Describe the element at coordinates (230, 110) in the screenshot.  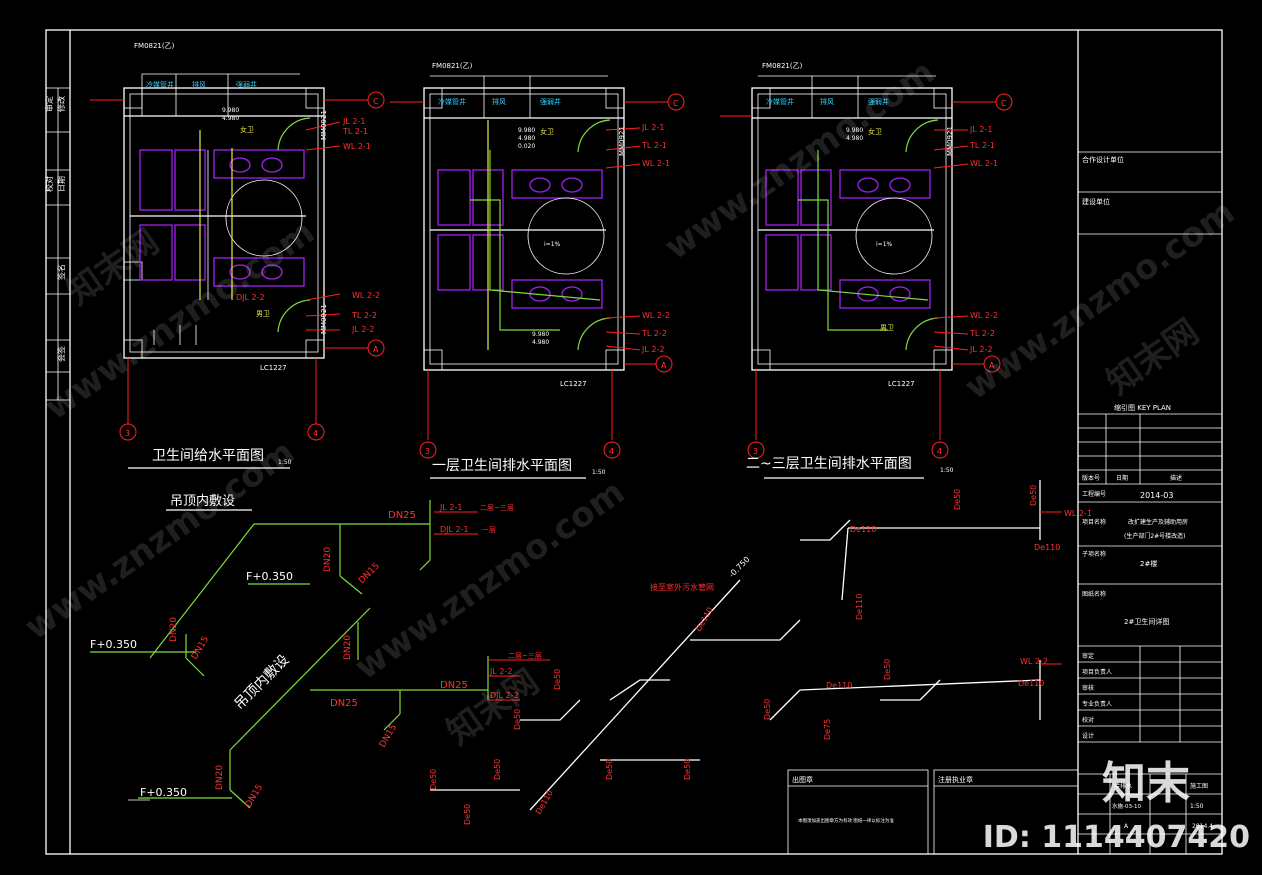
I see `plan1-elev1: 9.980` at that location.